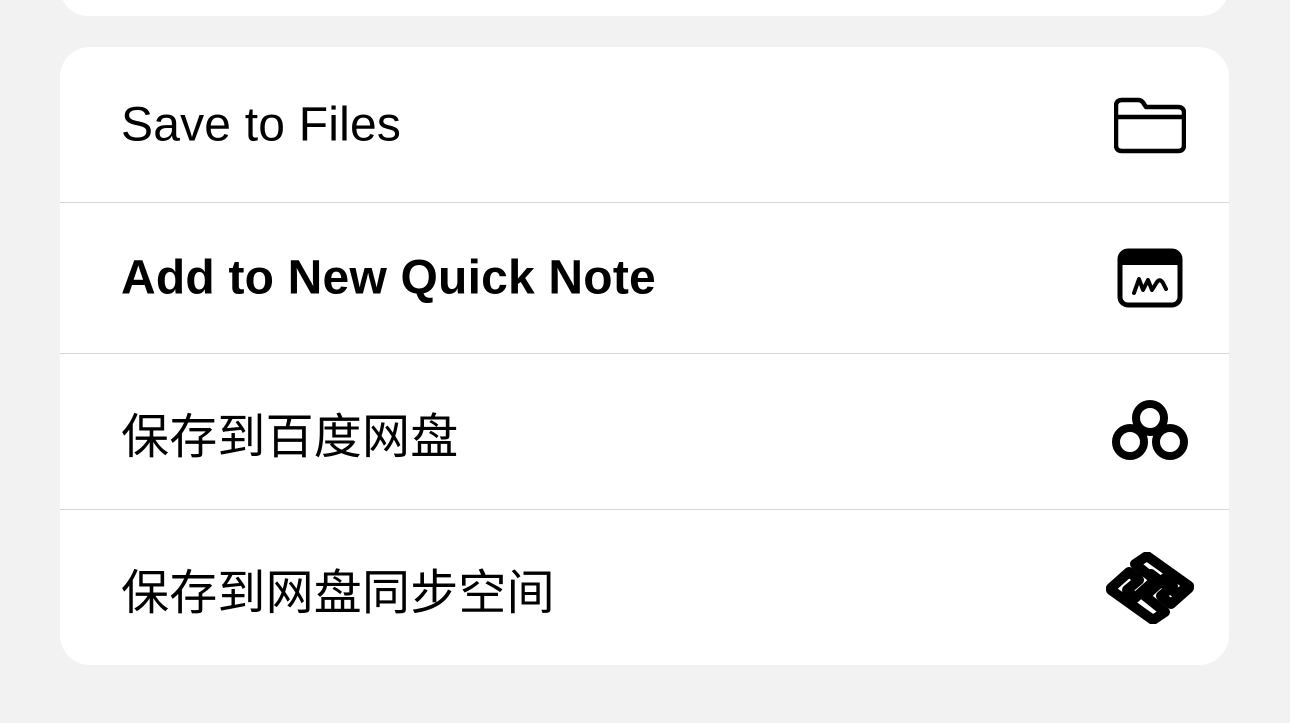 The width and height of the screenshot is (1290, 723). Describe the element at coordinates (1150, 587) in the screenshot. I see `netdisk-sync-icon` at that location.